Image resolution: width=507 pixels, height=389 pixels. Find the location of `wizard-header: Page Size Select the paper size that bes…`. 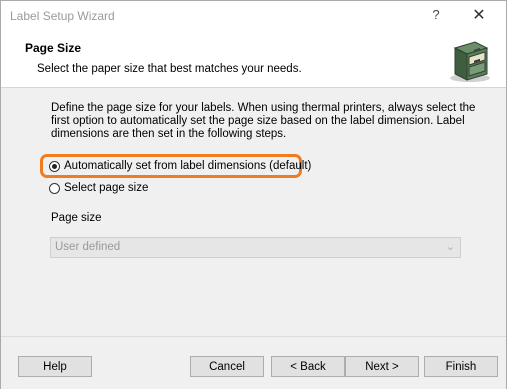

wizard-header: Page Size Select the paper size that bes… is located at coordinates (253, 60).